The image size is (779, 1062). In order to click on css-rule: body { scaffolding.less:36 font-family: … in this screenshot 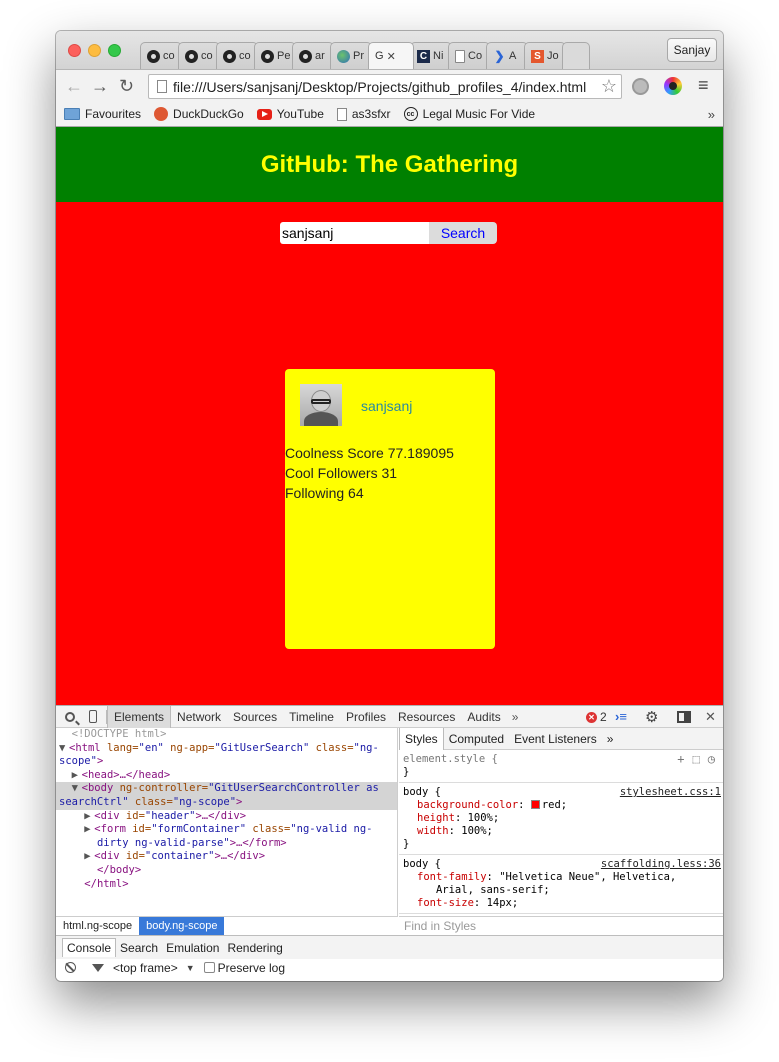, I will do `click(561, 884)`.